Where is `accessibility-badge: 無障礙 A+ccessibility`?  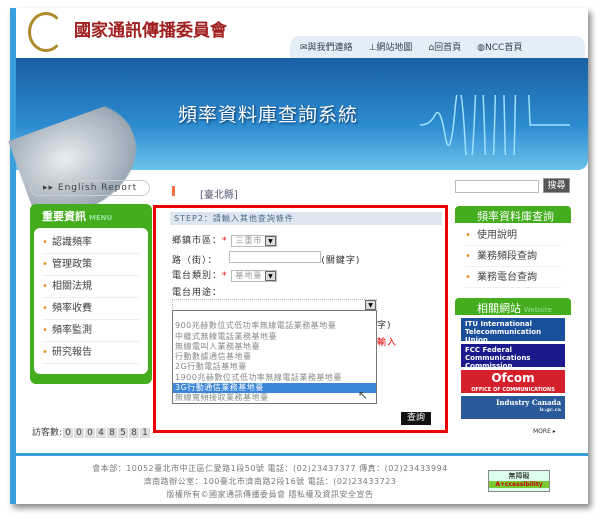 accessibility-badge: 無障礙 A+ccessibility is located at coordinates (519, 481).